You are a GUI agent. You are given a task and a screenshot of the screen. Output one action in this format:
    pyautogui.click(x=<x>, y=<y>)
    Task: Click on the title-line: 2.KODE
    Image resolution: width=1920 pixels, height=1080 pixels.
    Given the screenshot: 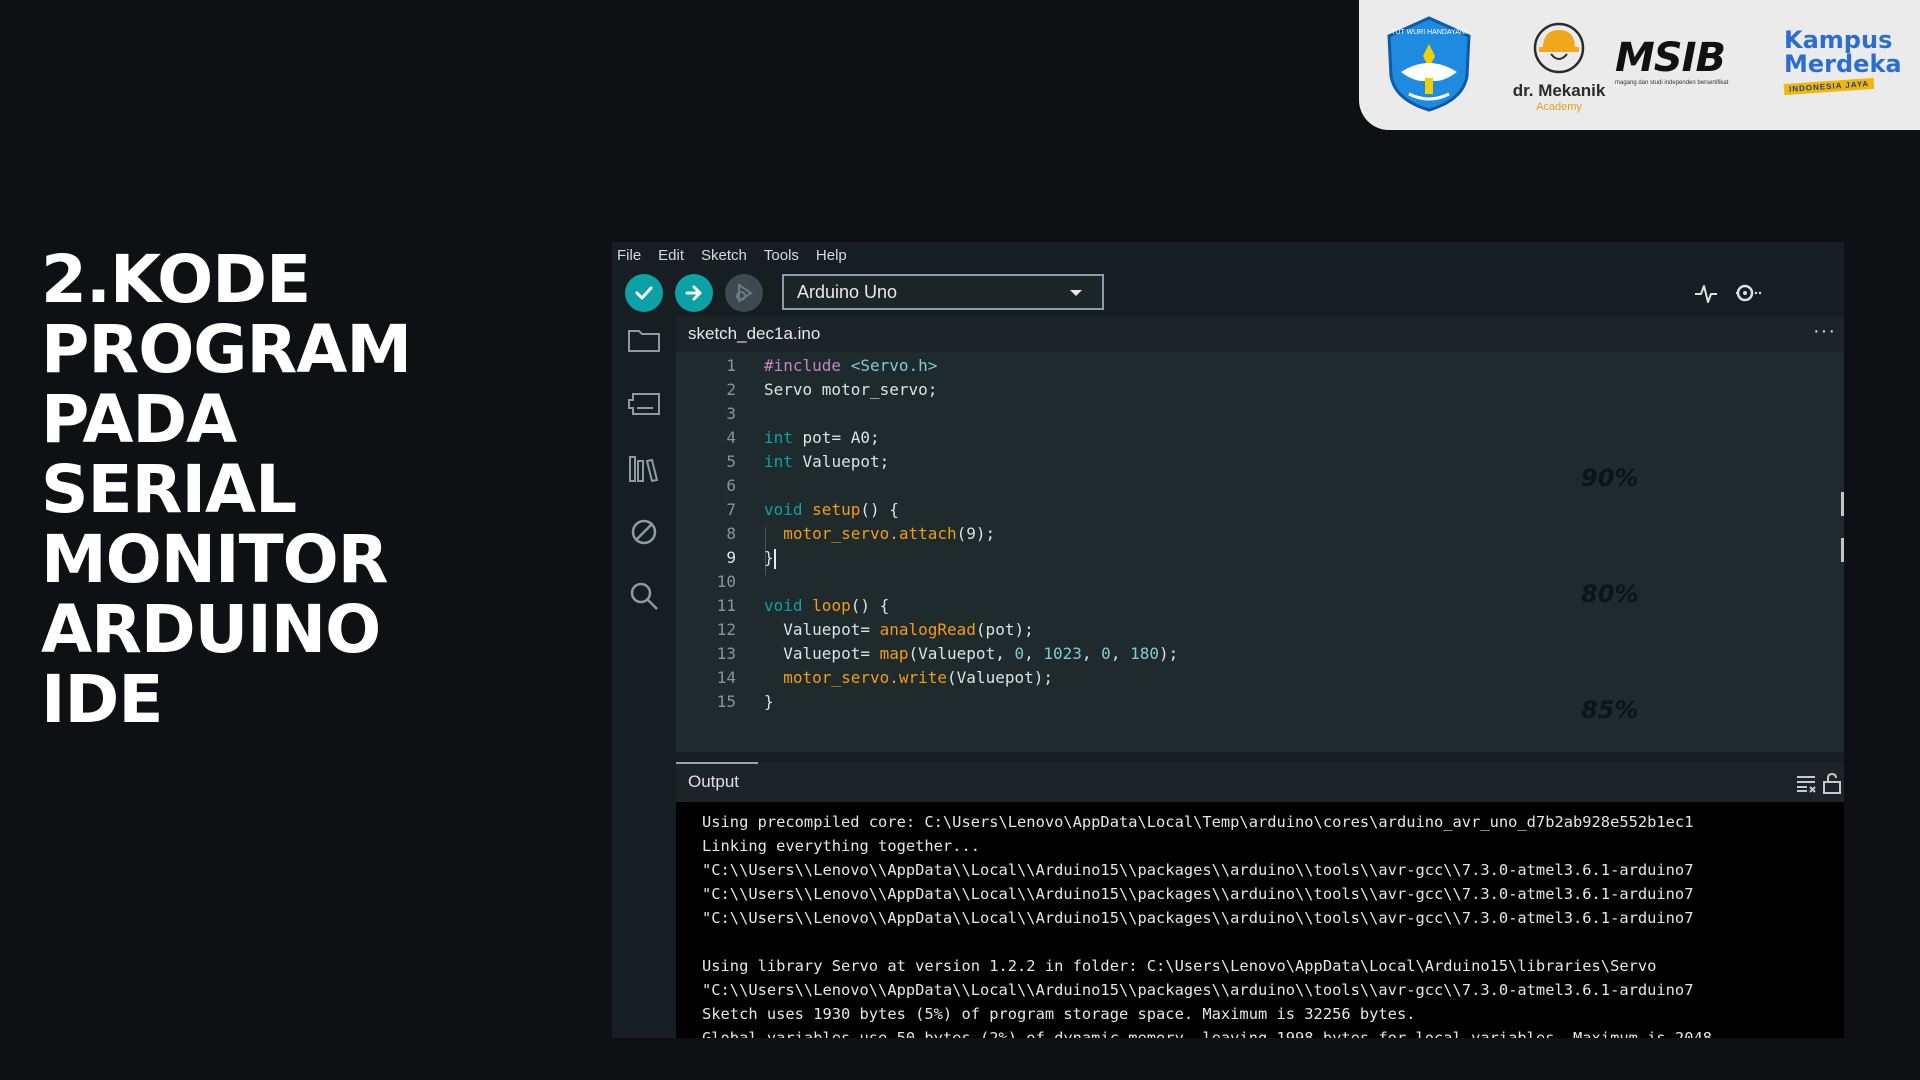 What is the action you would take?
    pyautogui.click(x=176, y=279)
    